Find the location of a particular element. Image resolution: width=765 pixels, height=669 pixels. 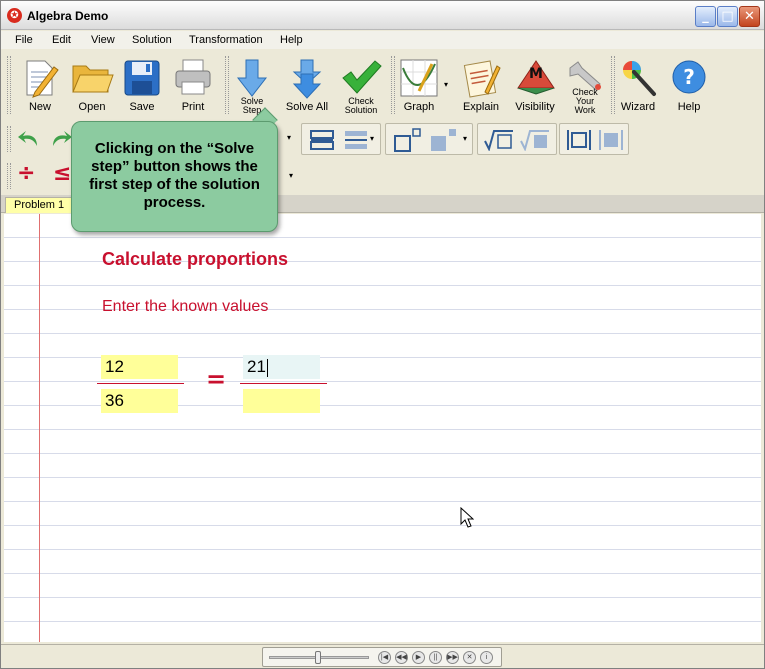

right-numerator-field: 21 is located at coordinates (281, 367).